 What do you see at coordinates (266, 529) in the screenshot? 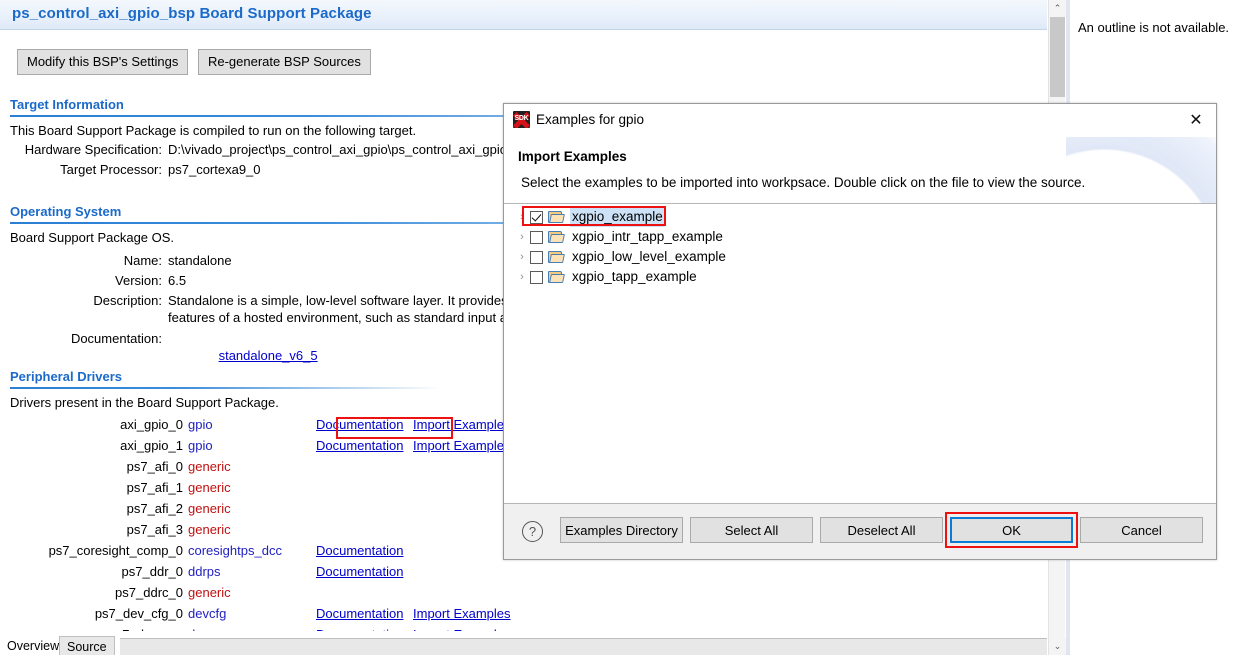
I see `table-row: ps7_afi_3 generic` at bounding box center [266, 529].